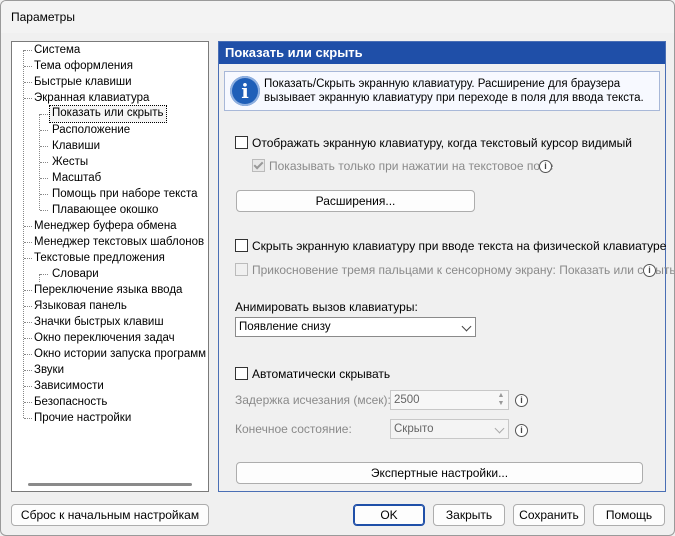 The image size is (675, 536). Describe the element at coordinates (326, 307) in the screenshot. I see `animate-label: Анимировать вызов клавиатуры:` at that location.